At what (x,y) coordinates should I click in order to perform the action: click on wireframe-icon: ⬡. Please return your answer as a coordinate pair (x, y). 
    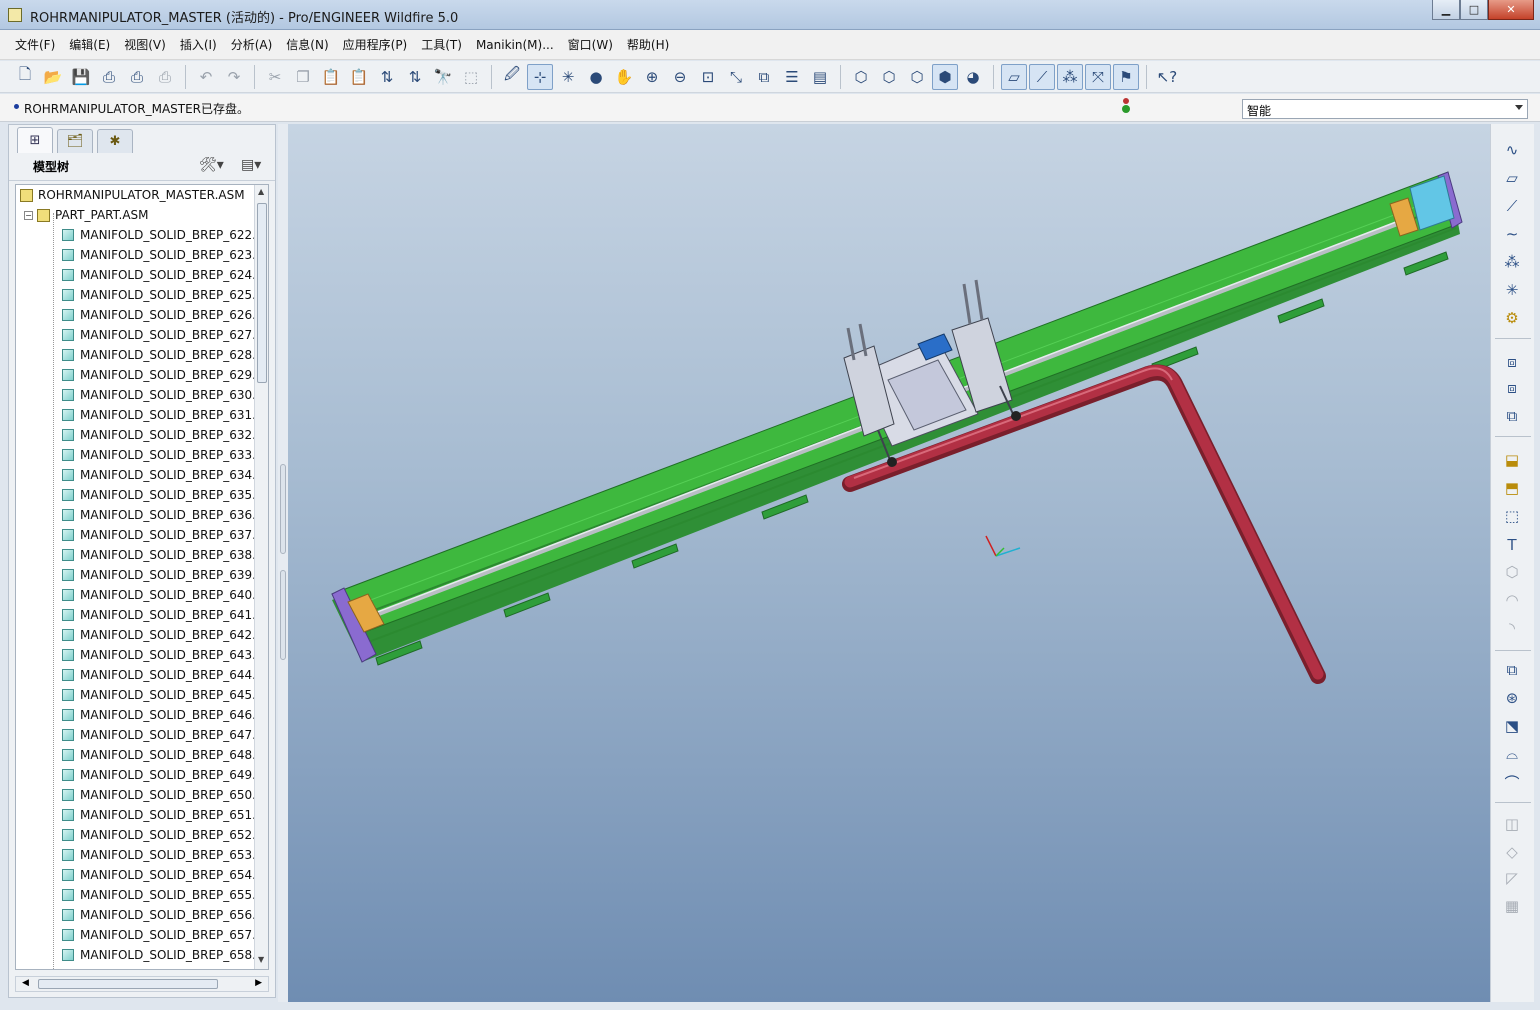
    Looking at the image, I should click on (861, 77).